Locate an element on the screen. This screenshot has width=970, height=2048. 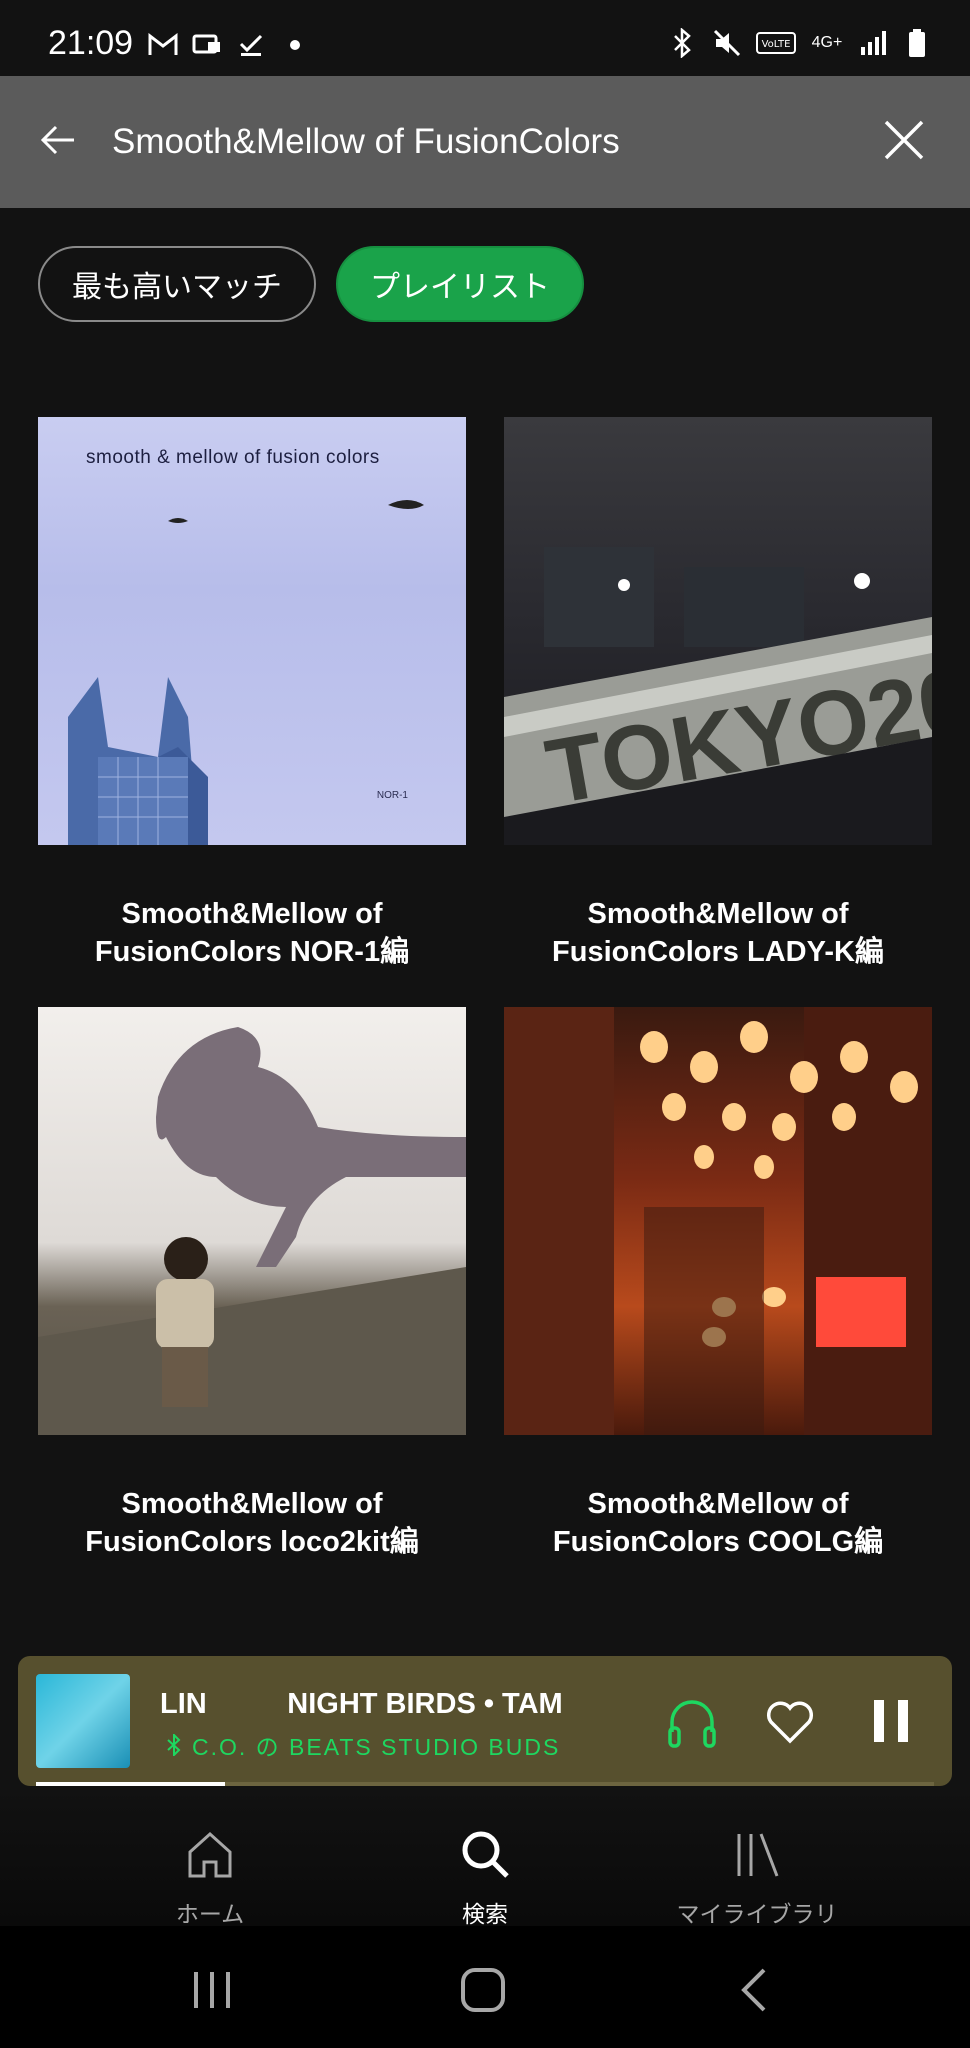
playlist-title-line2: FusionColors COOLG編 is located at coordinates (718, 1542).